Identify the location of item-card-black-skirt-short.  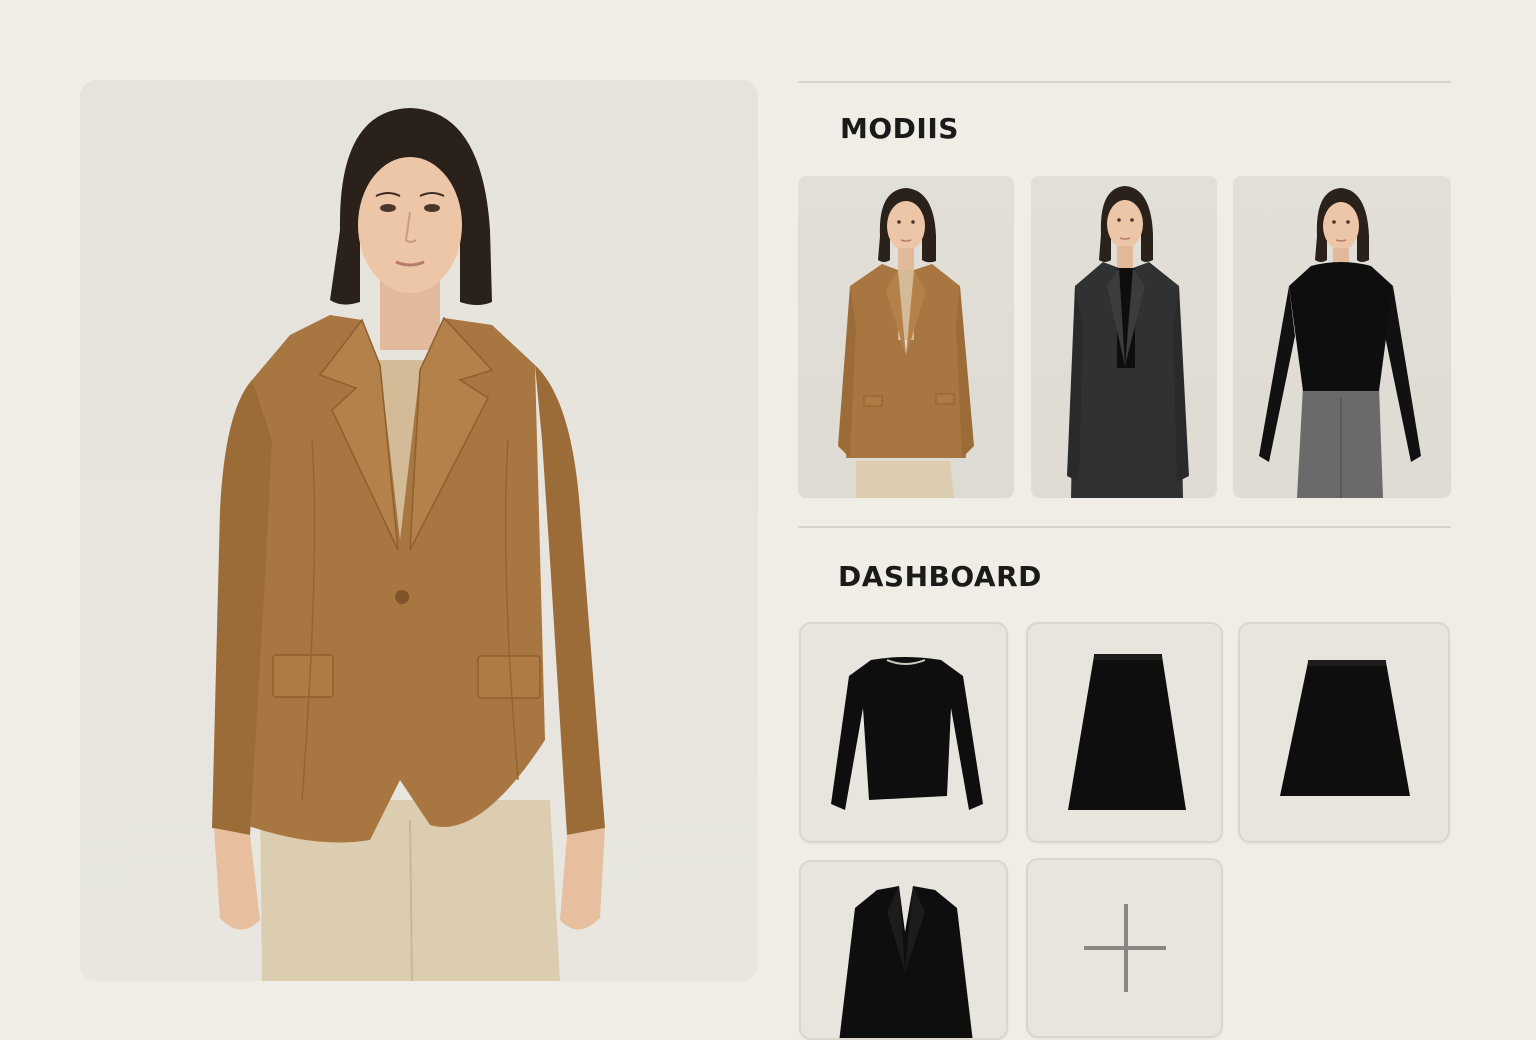
(1344, 732).